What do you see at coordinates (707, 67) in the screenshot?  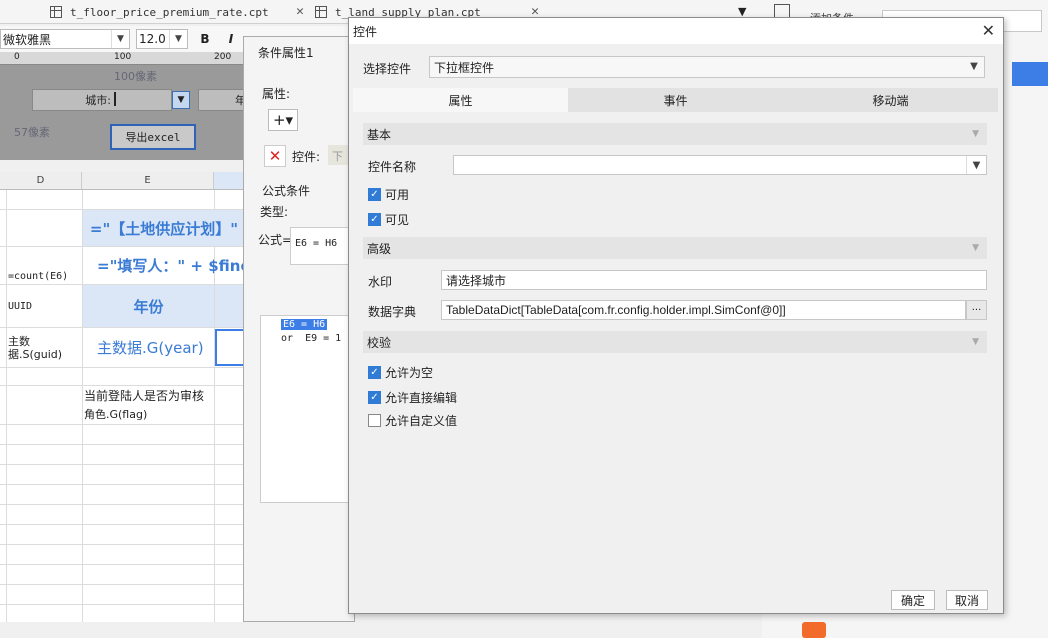 I see `widget-type-select: 下拉框控件 ▼` at bounding box center [707, 67].